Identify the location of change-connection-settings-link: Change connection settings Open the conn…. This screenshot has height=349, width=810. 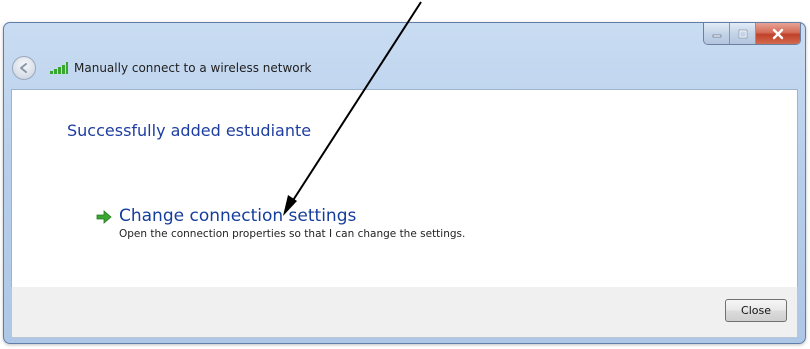
(280, 223).